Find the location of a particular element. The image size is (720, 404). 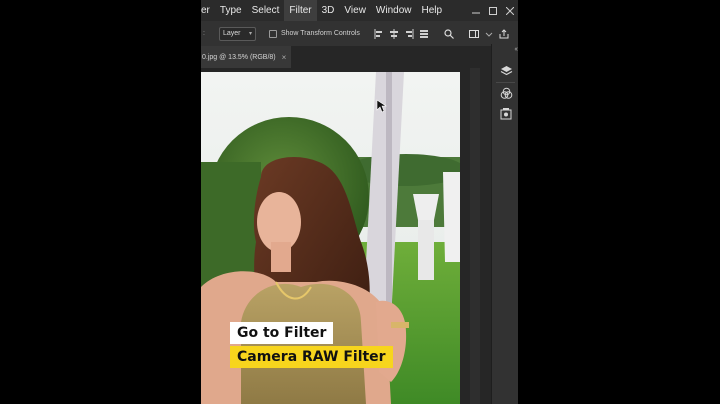

layers-icon is located at coordinates (506, 71).